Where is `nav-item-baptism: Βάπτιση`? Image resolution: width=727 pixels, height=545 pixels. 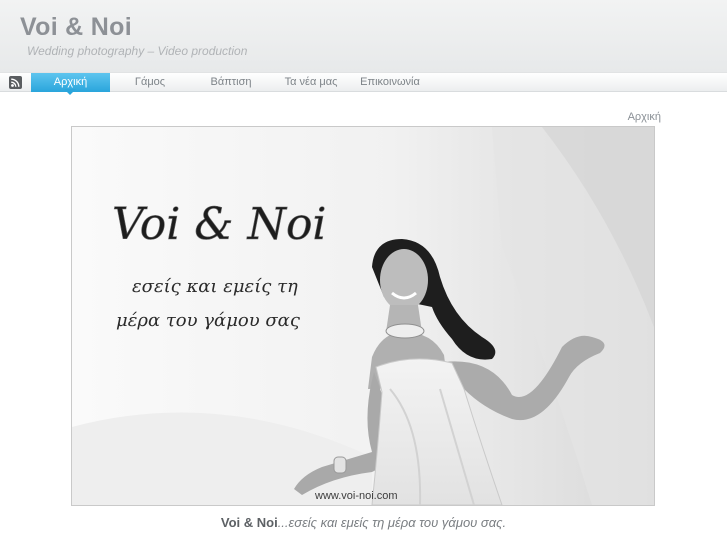 nav-item-baptism: Βάπτιση is located at coordinates (231, 82).